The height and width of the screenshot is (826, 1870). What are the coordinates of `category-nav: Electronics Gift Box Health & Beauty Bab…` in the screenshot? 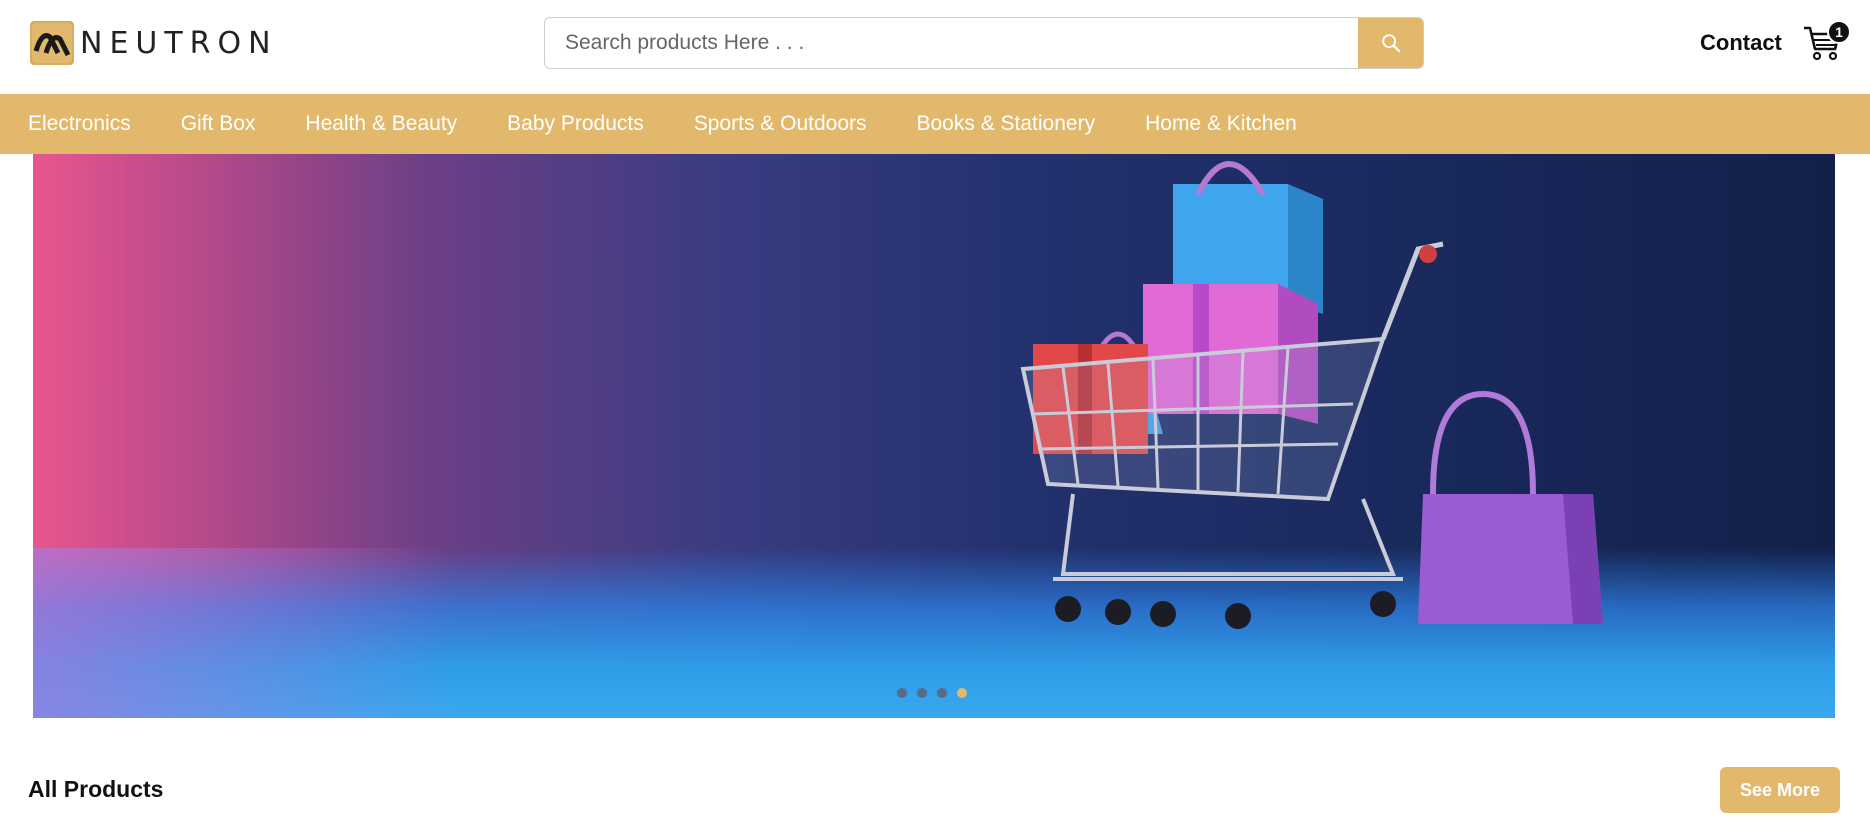 It's located at (935, 124).